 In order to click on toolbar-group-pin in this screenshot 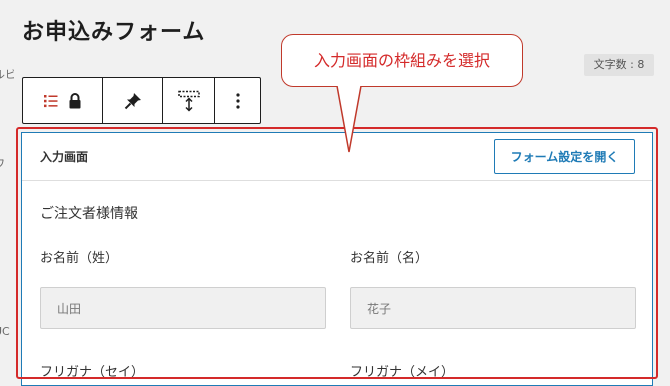, I will do `click(133, 100)`.